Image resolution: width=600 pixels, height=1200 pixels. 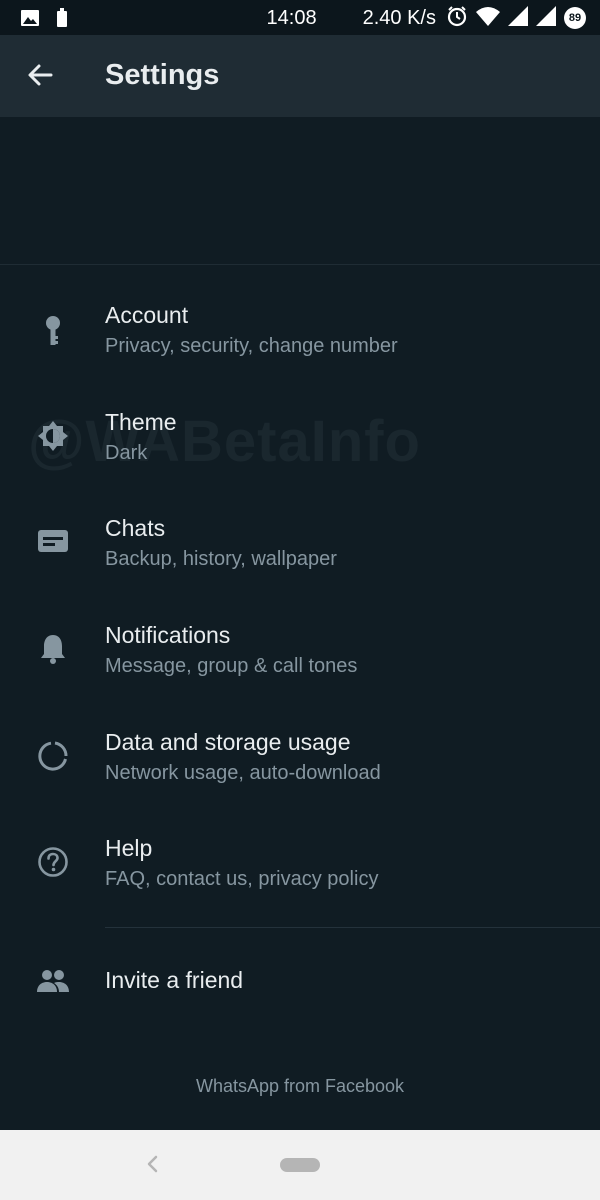 I want to click on settings-item-account: Account Privacy, security, change number, so click(x=300, y=351).